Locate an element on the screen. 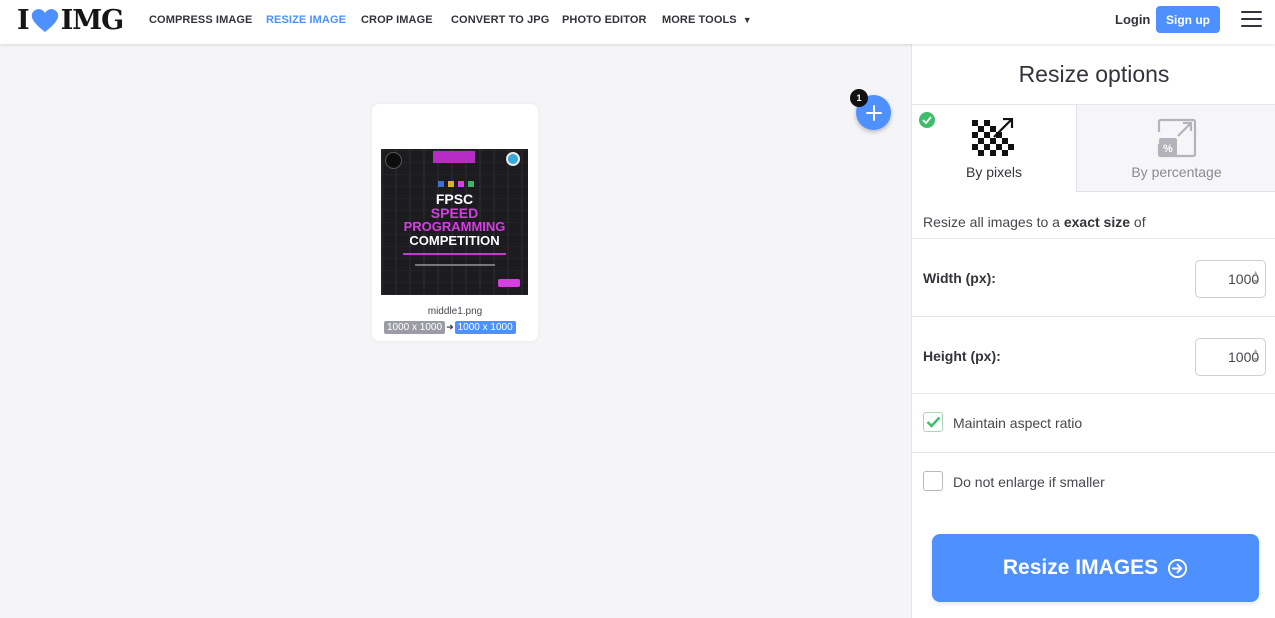  original-dimensions: 1000 x 1000 is located at coordinates (415, 327).